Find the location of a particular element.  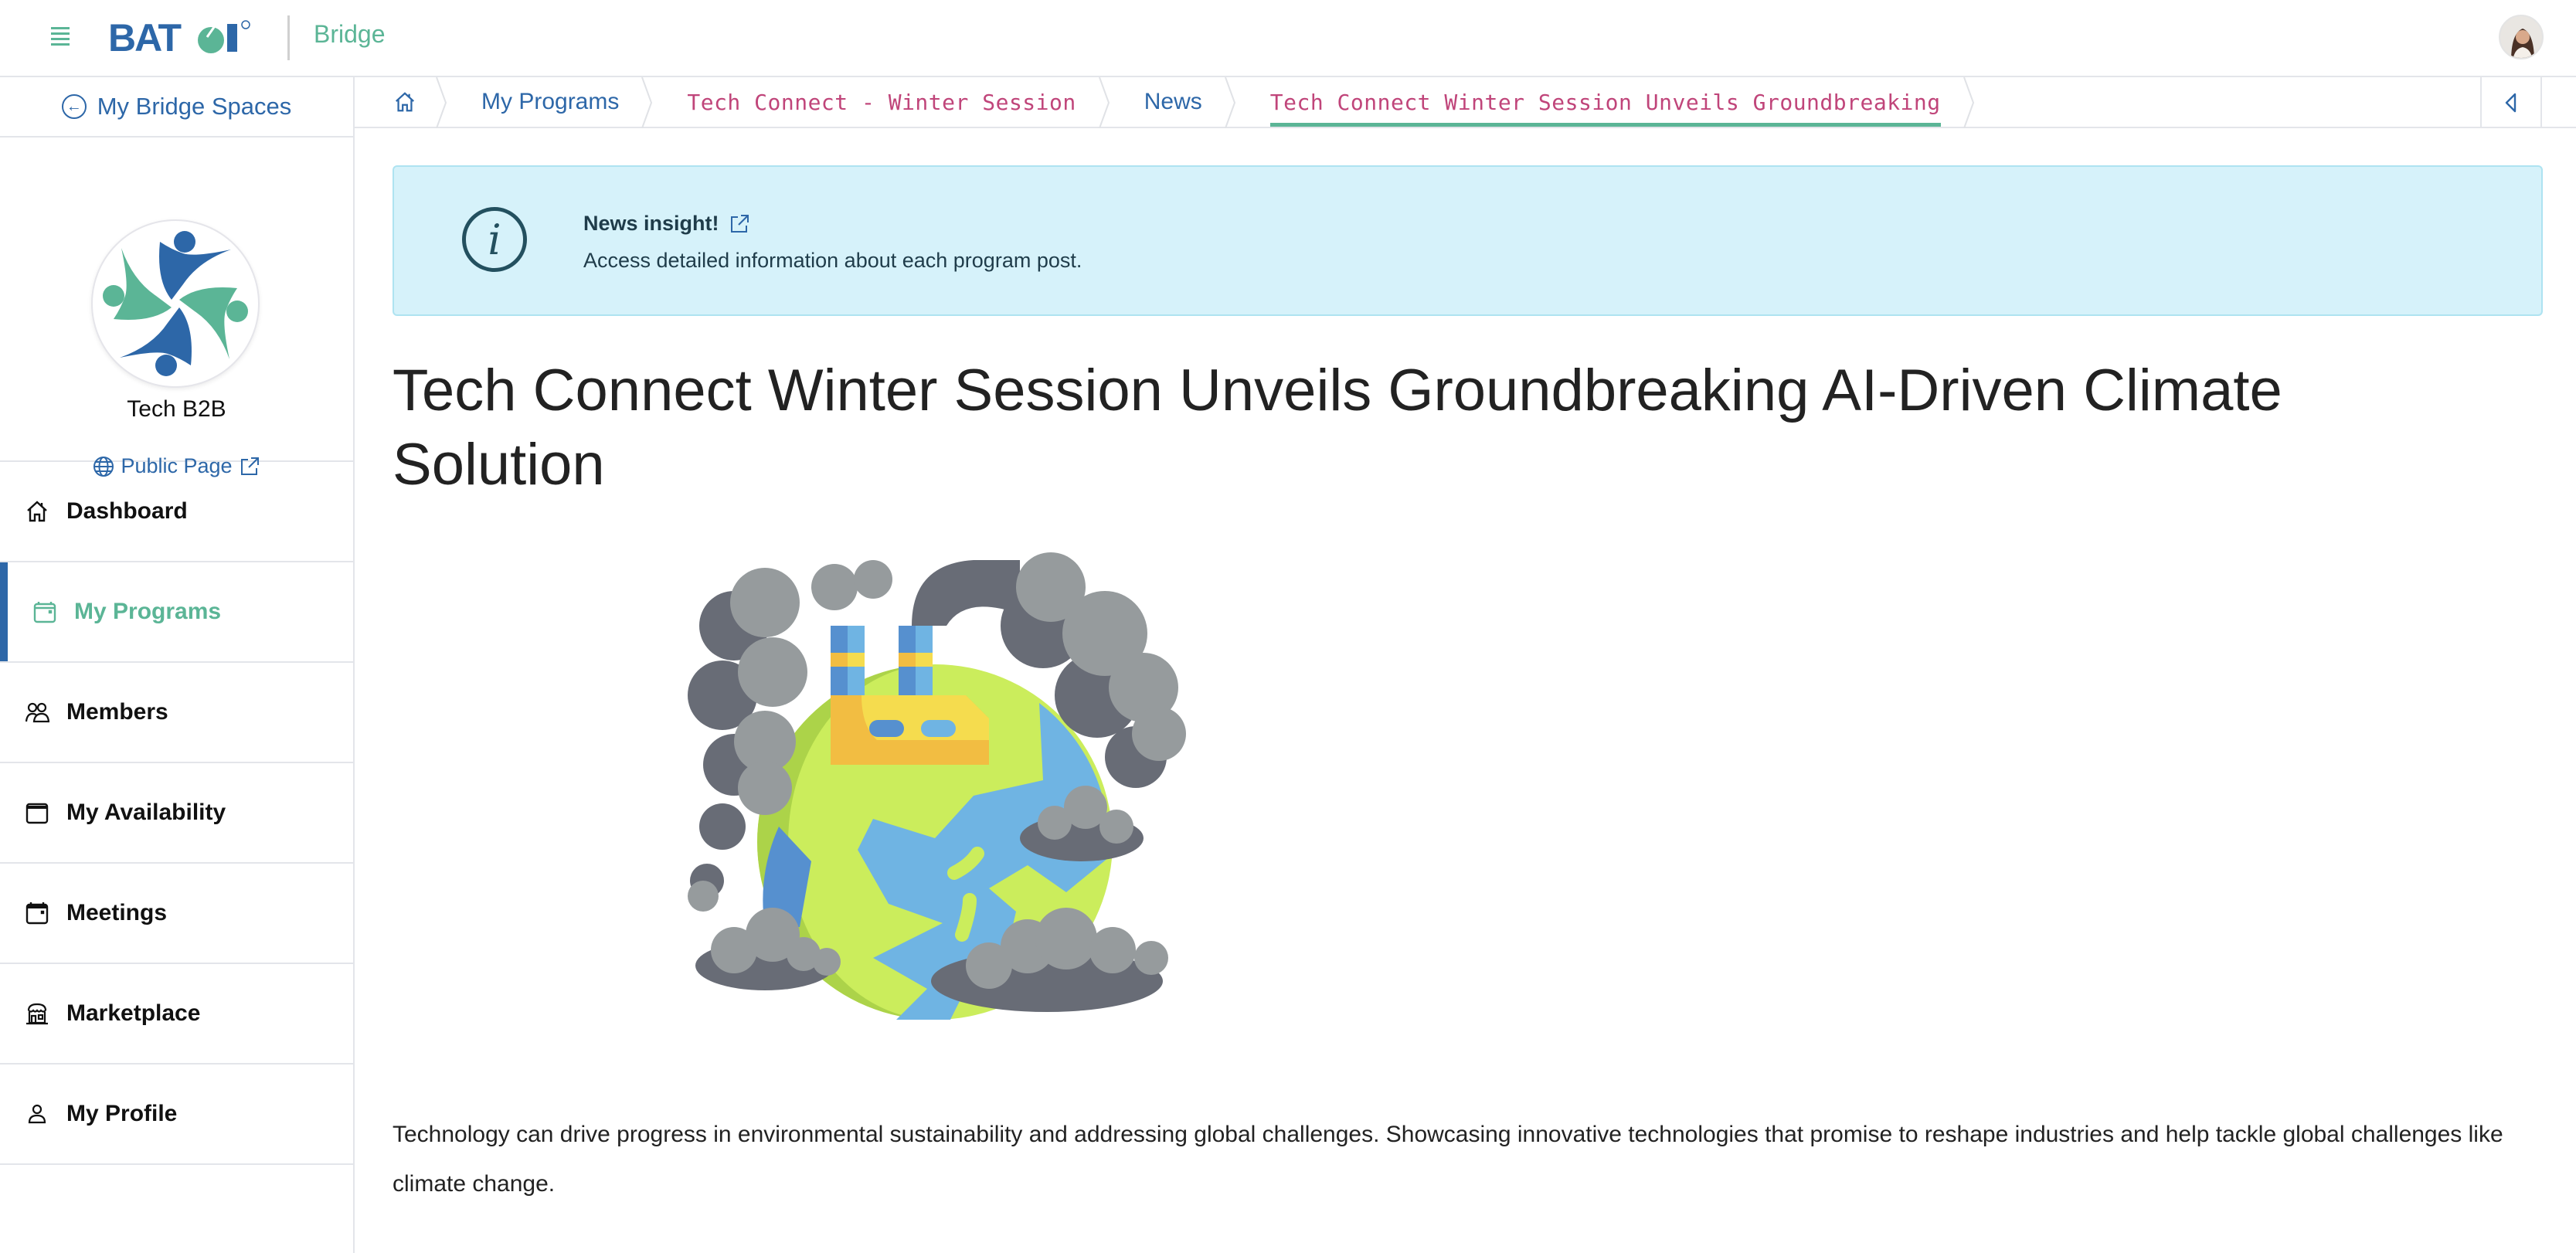

organization-block: Tech B2B Public Page is located at coordinates (176, 307).